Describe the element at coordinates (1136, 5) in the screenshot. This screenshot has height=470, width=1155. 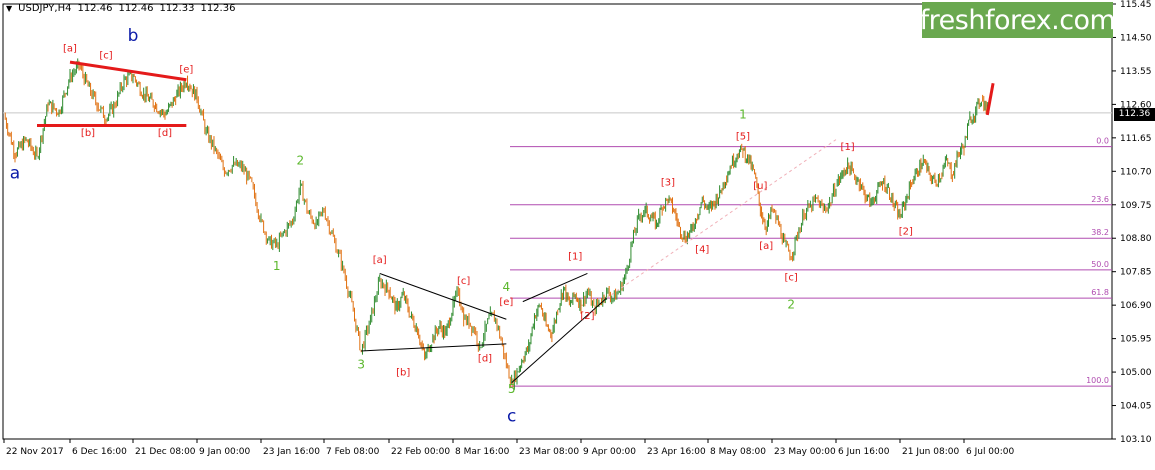
I see `y-tick-label: 115.45` at that location.